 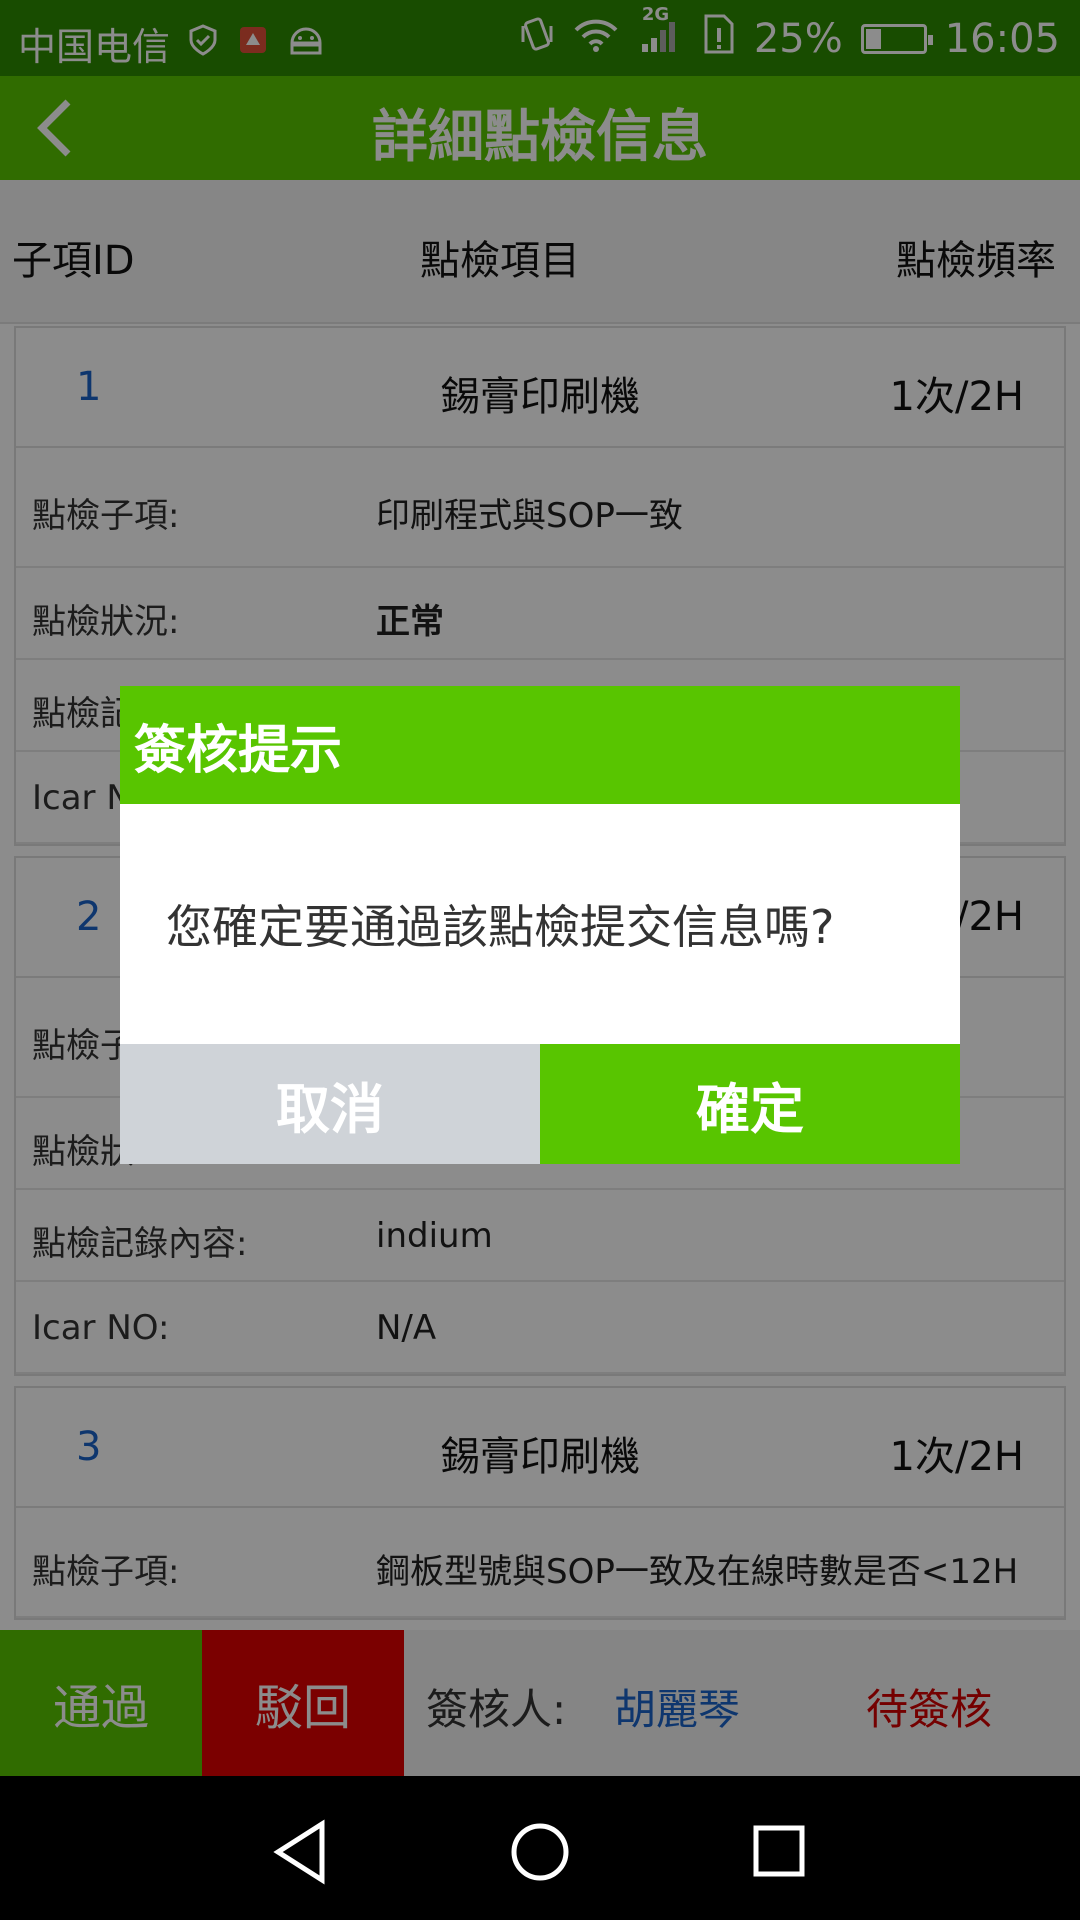 I want to click on confirm-button: 確定, so click(x=750, y=1104).